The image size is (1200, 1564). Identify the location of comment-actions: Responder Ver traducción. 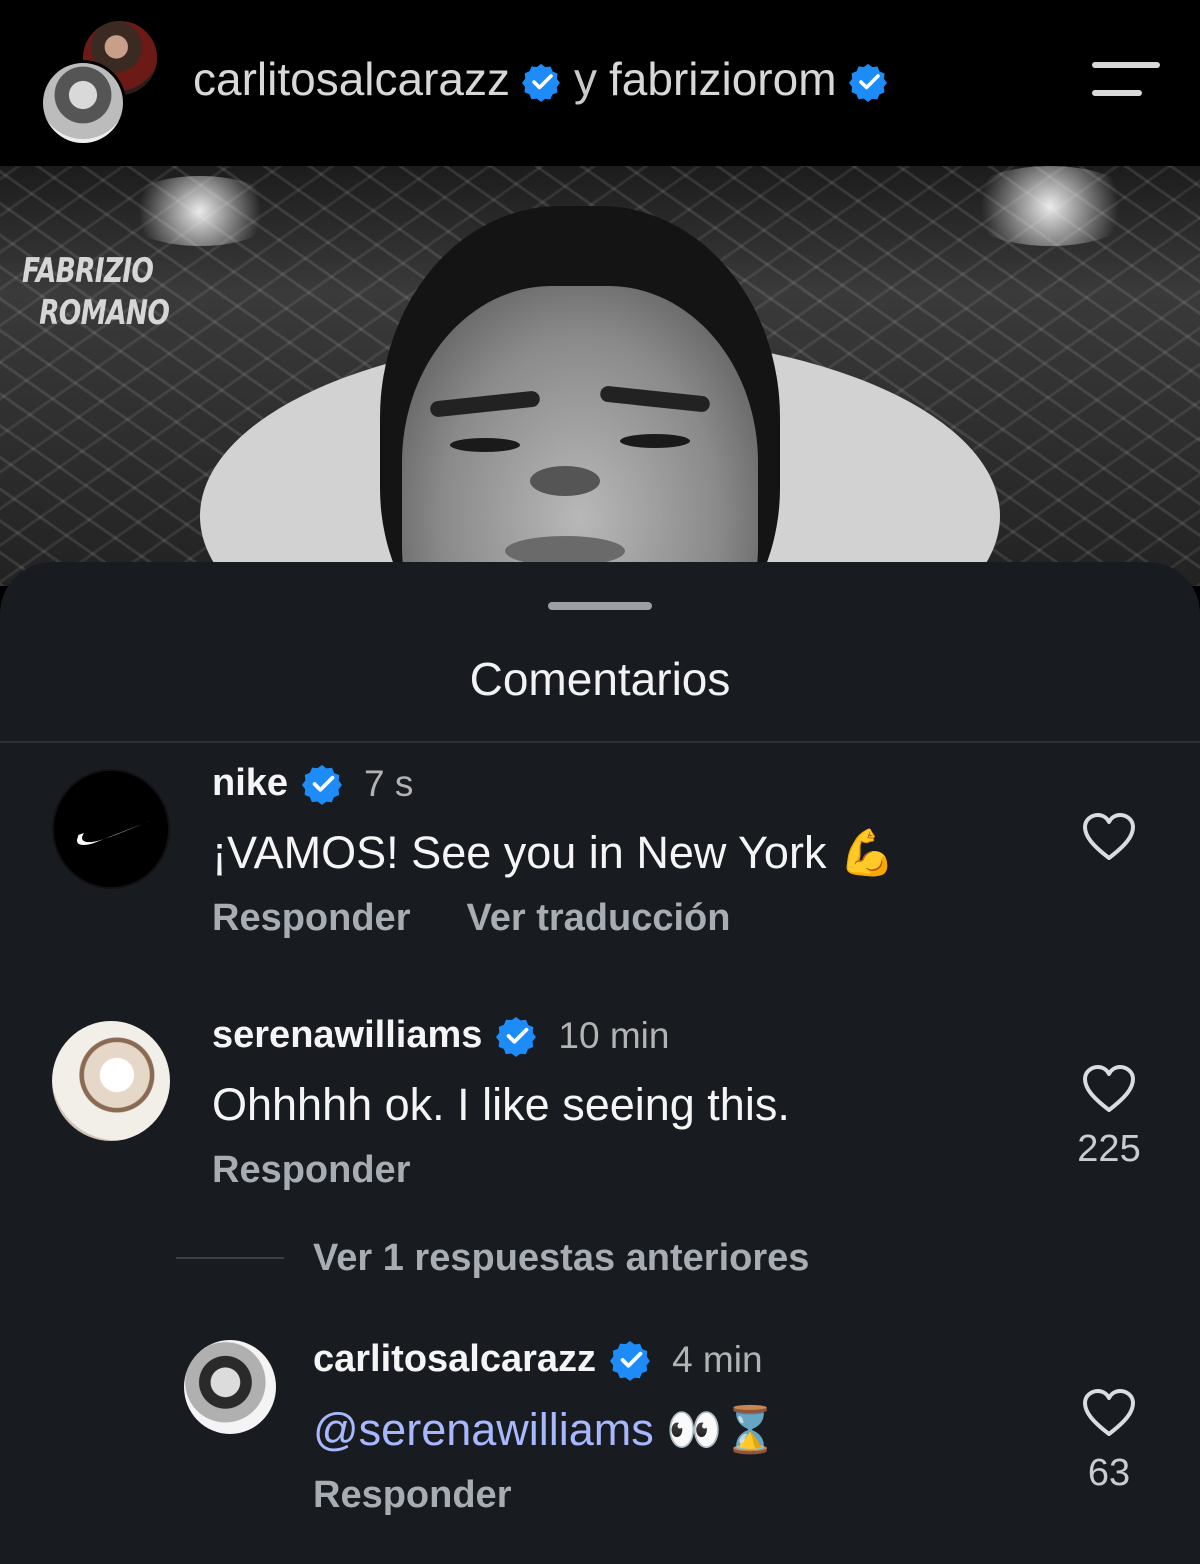
(471, 918).